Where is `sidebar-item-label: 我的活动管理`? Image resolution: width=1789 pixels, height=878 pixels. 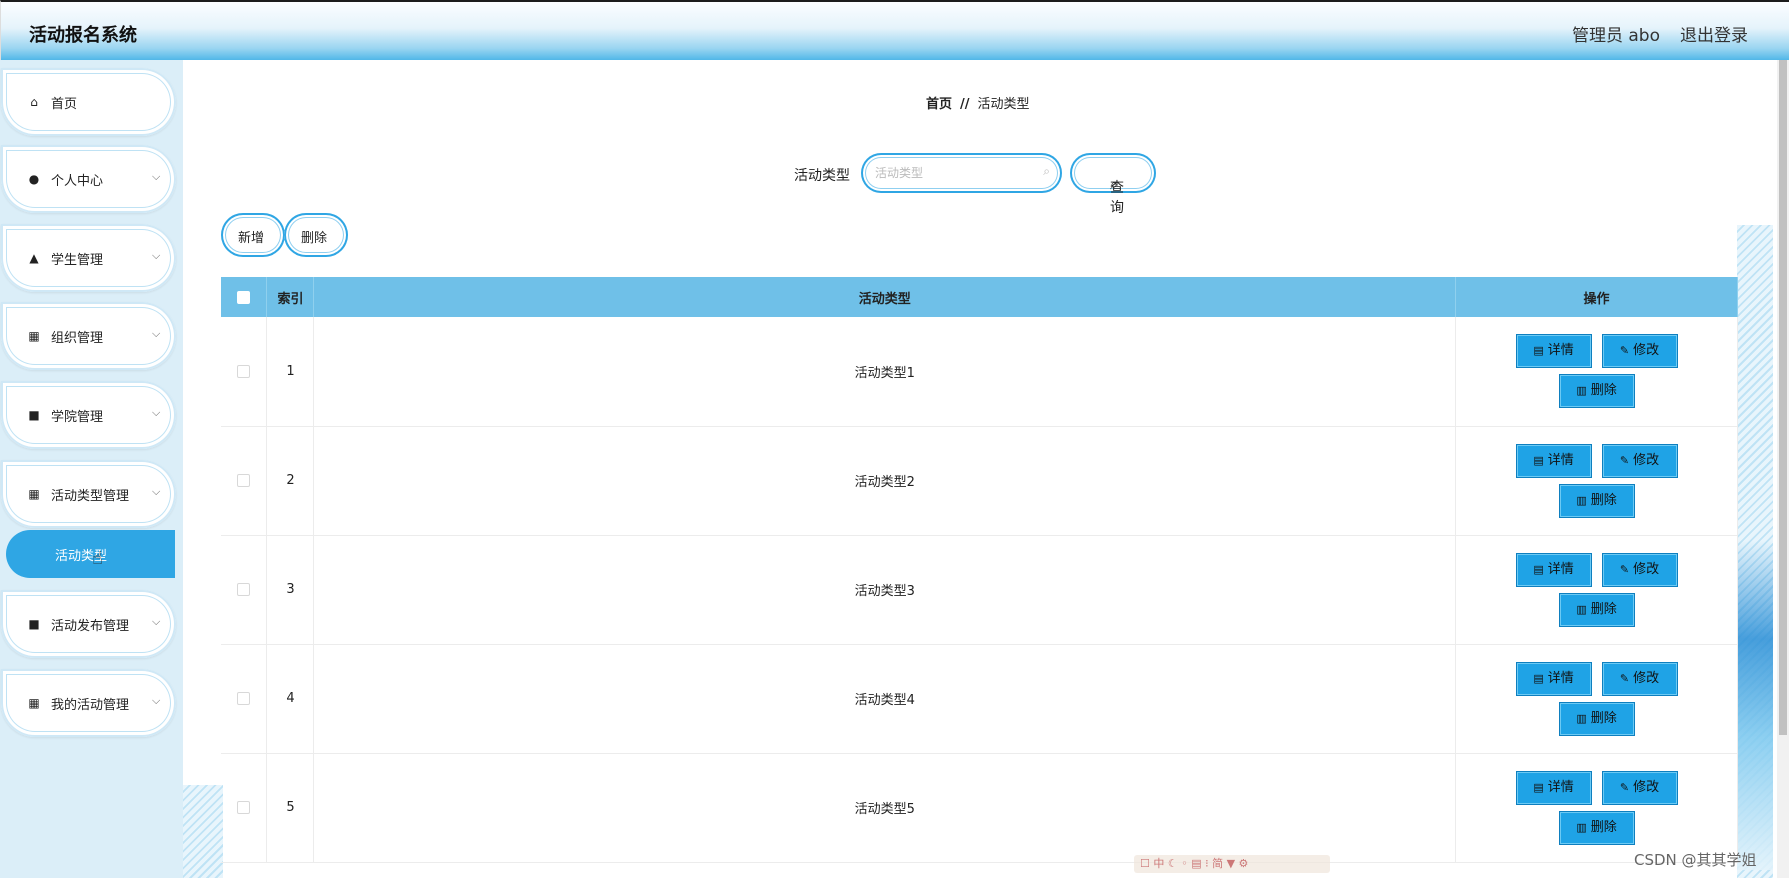 sidebar-item-label: 我的活动管理 is located at coordinates (90, 705).